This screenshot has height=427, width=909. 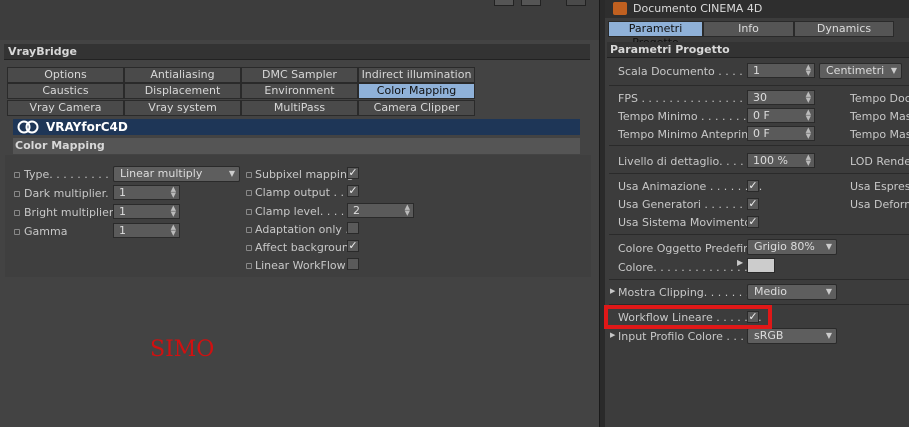 What do you see at coordinates (299, 75) in the screenshot?
I see `tab-dmc-sampler: DMC Sampler` at bounding box center [299, 75].